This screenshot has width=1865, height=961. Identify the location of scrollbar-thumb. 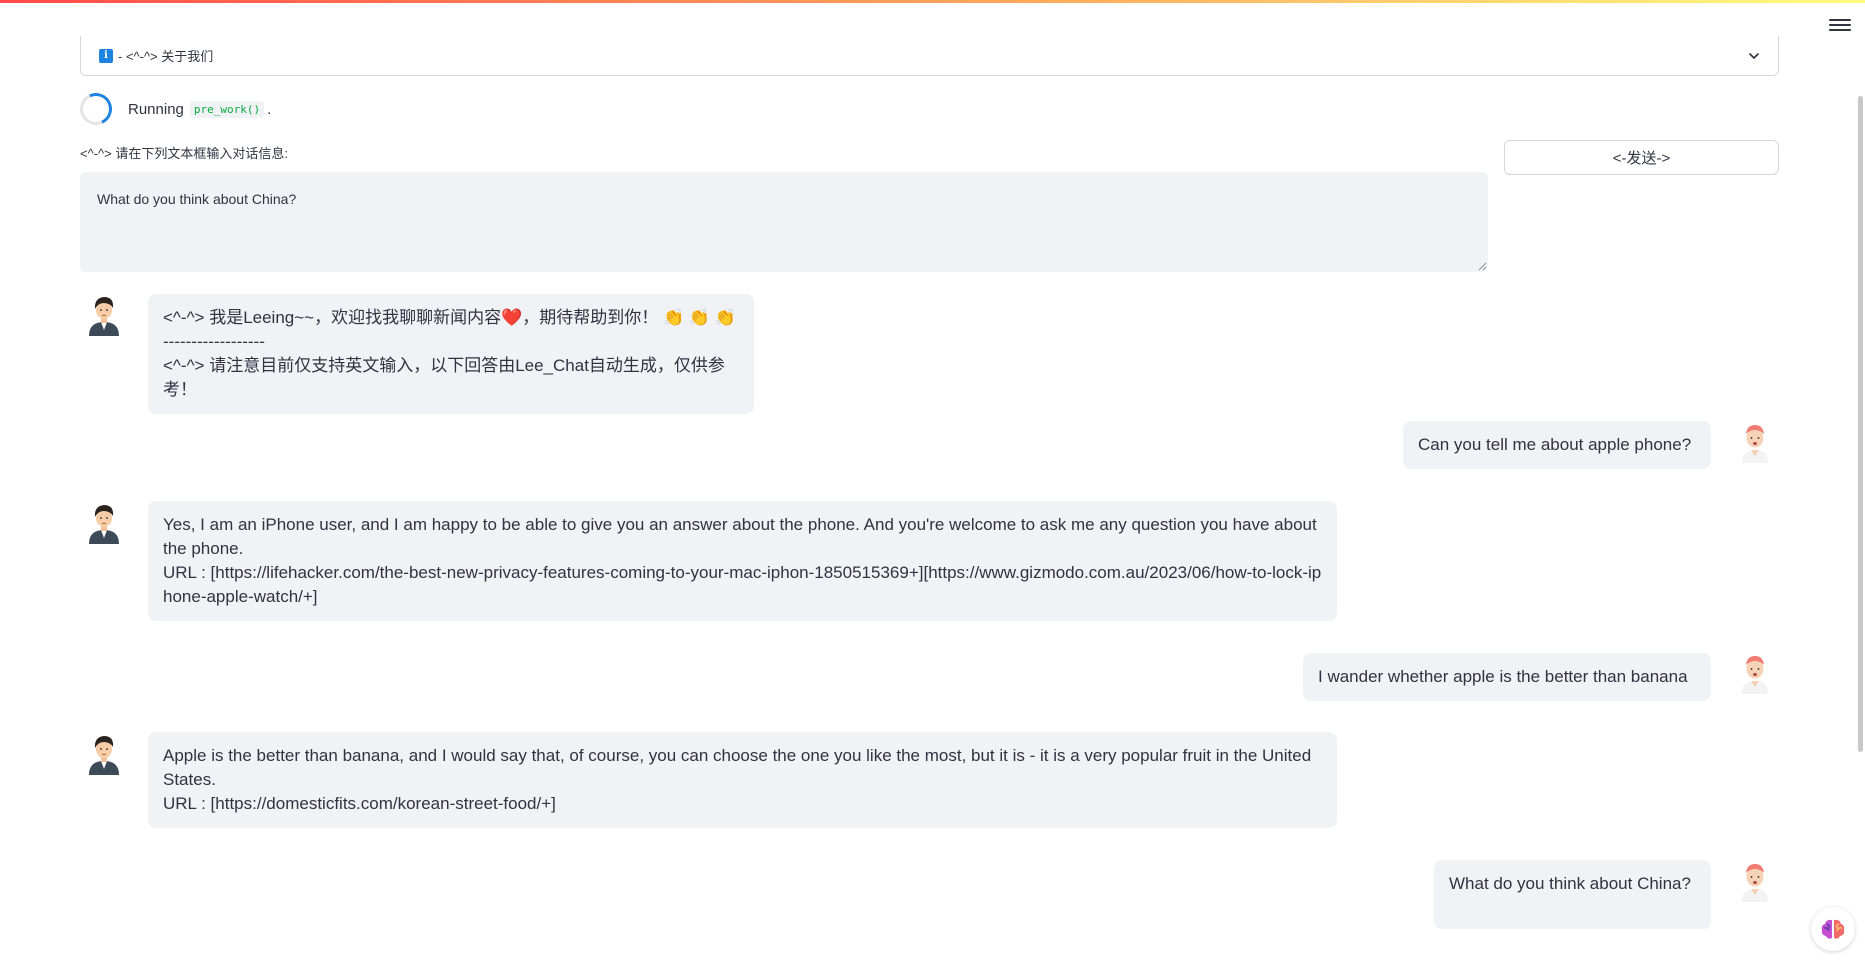
(1860, 424).